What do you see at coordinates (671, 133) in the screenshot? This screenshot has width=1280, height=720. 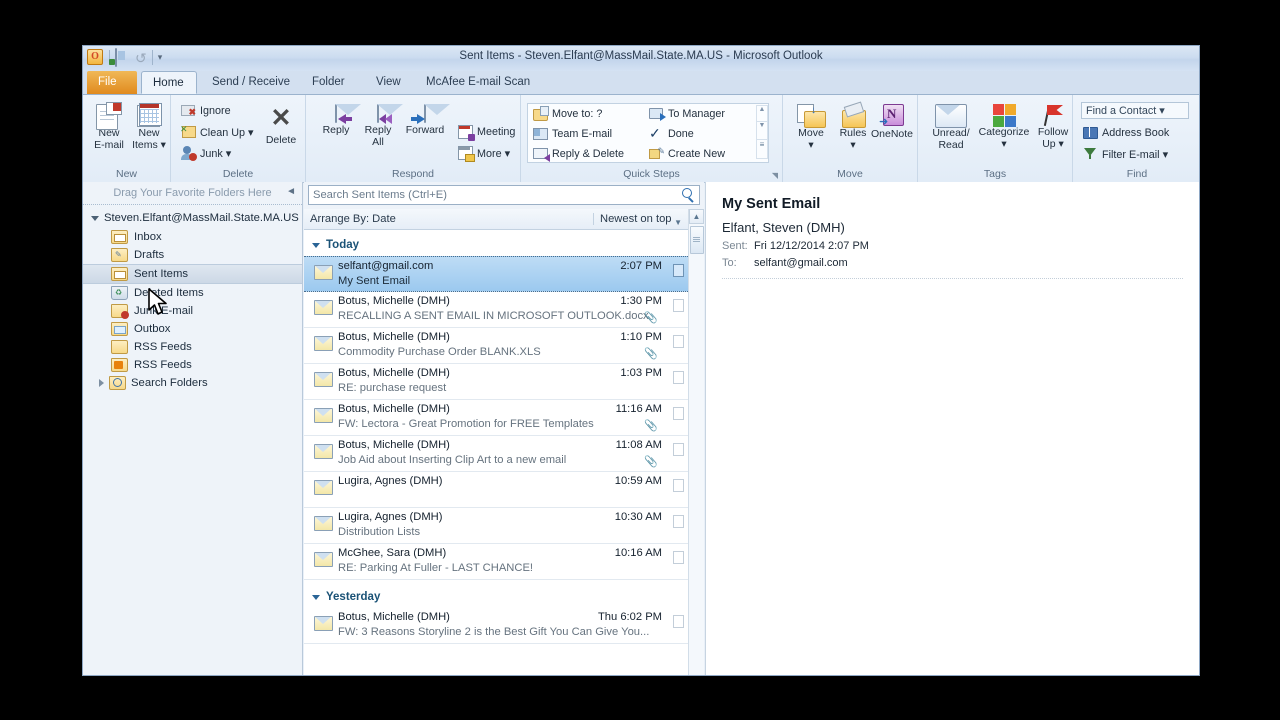 I see `quick-step-done: ✓ Done` at bounding box center [671, 133].